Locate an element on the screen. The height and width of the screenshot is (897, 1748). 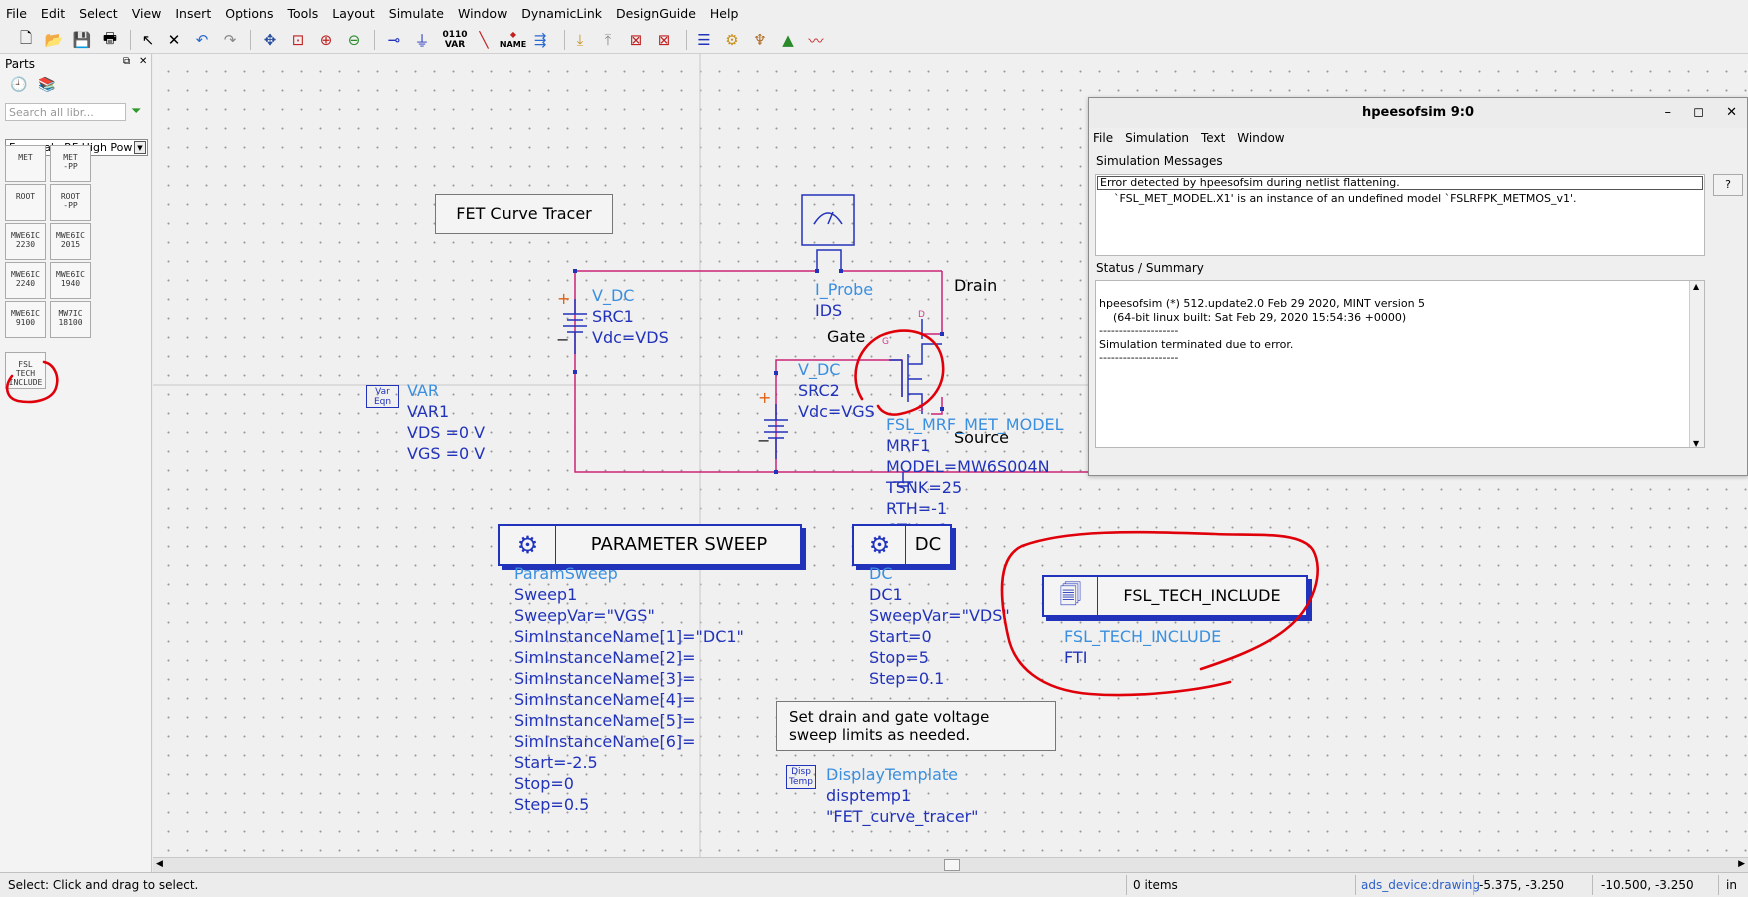
src1-name: SRC1 is located at coordinates (613, 316).